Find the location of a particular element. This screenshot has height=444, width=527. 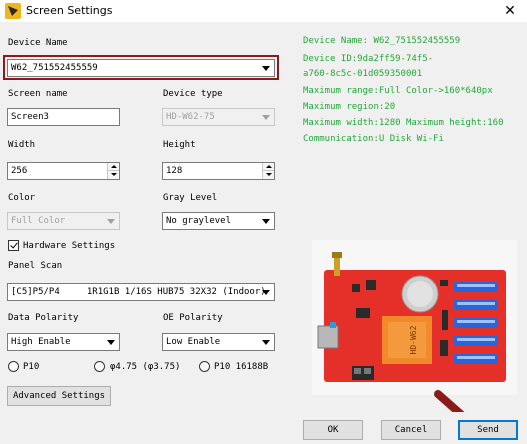

info-device-name: Device Name: W62_751552455559 is located at coordinates (382, 41).